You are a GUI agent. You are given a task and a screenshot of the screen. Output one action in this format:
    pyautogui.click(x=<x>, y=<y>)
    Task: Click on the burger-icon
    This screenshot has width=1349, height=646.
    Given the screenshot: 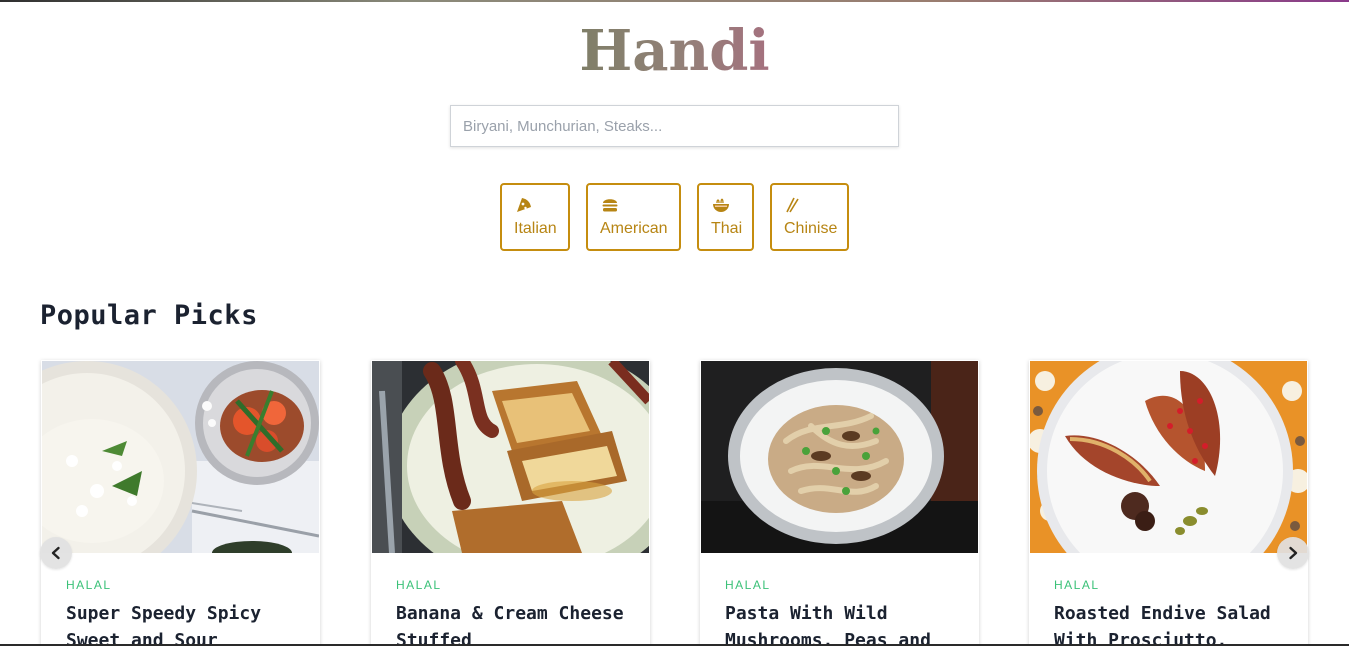 What is the action you would take?
    pyautogui.click(x=610, y=205)
    